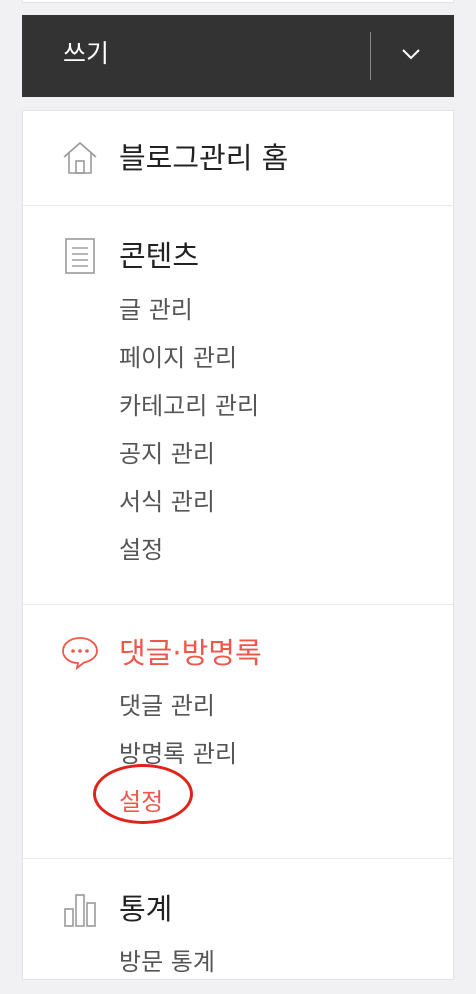  I want to click on submenu-category-manage: 카테고리 관리, so click(189, 414).